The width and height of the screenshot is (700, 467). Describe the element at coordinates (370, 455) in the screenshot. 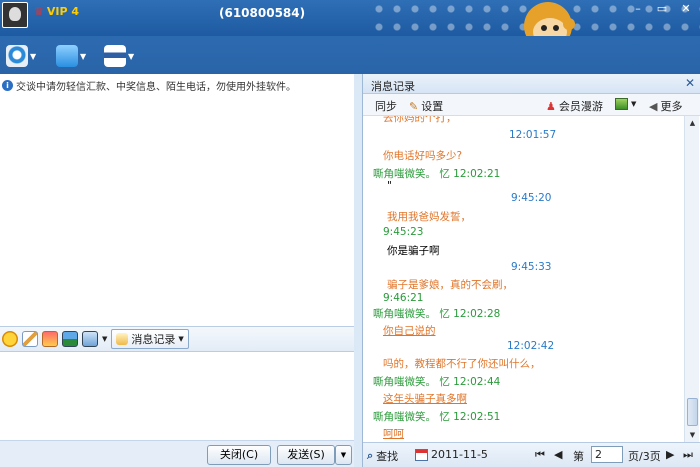

I see `search-icon: ⌕` at that location.